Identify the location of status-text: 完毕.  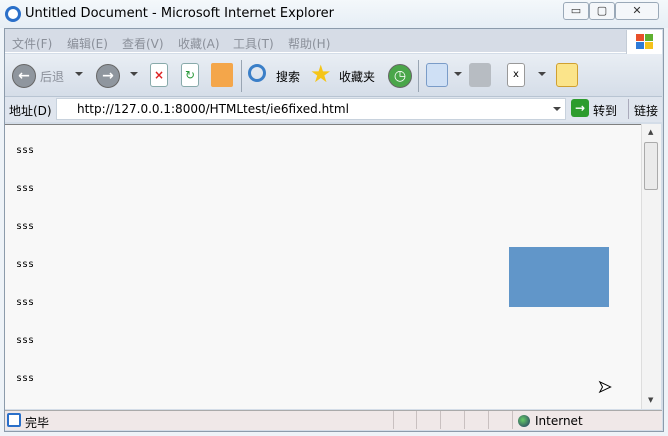
(37, 423).